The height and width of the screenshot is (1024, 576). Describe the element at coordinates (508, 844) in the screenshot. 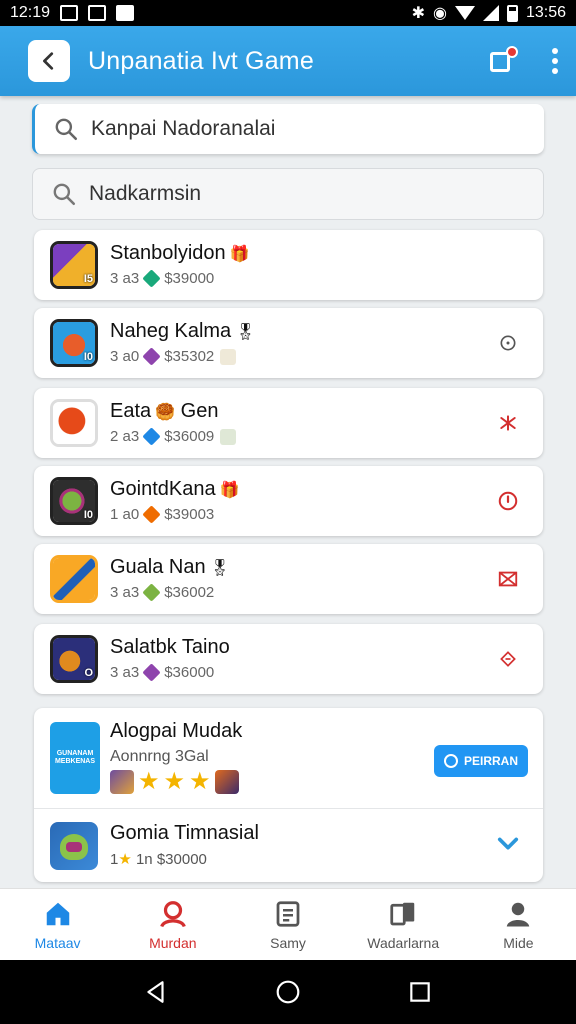

I see `chevron-down-icon` at that location.